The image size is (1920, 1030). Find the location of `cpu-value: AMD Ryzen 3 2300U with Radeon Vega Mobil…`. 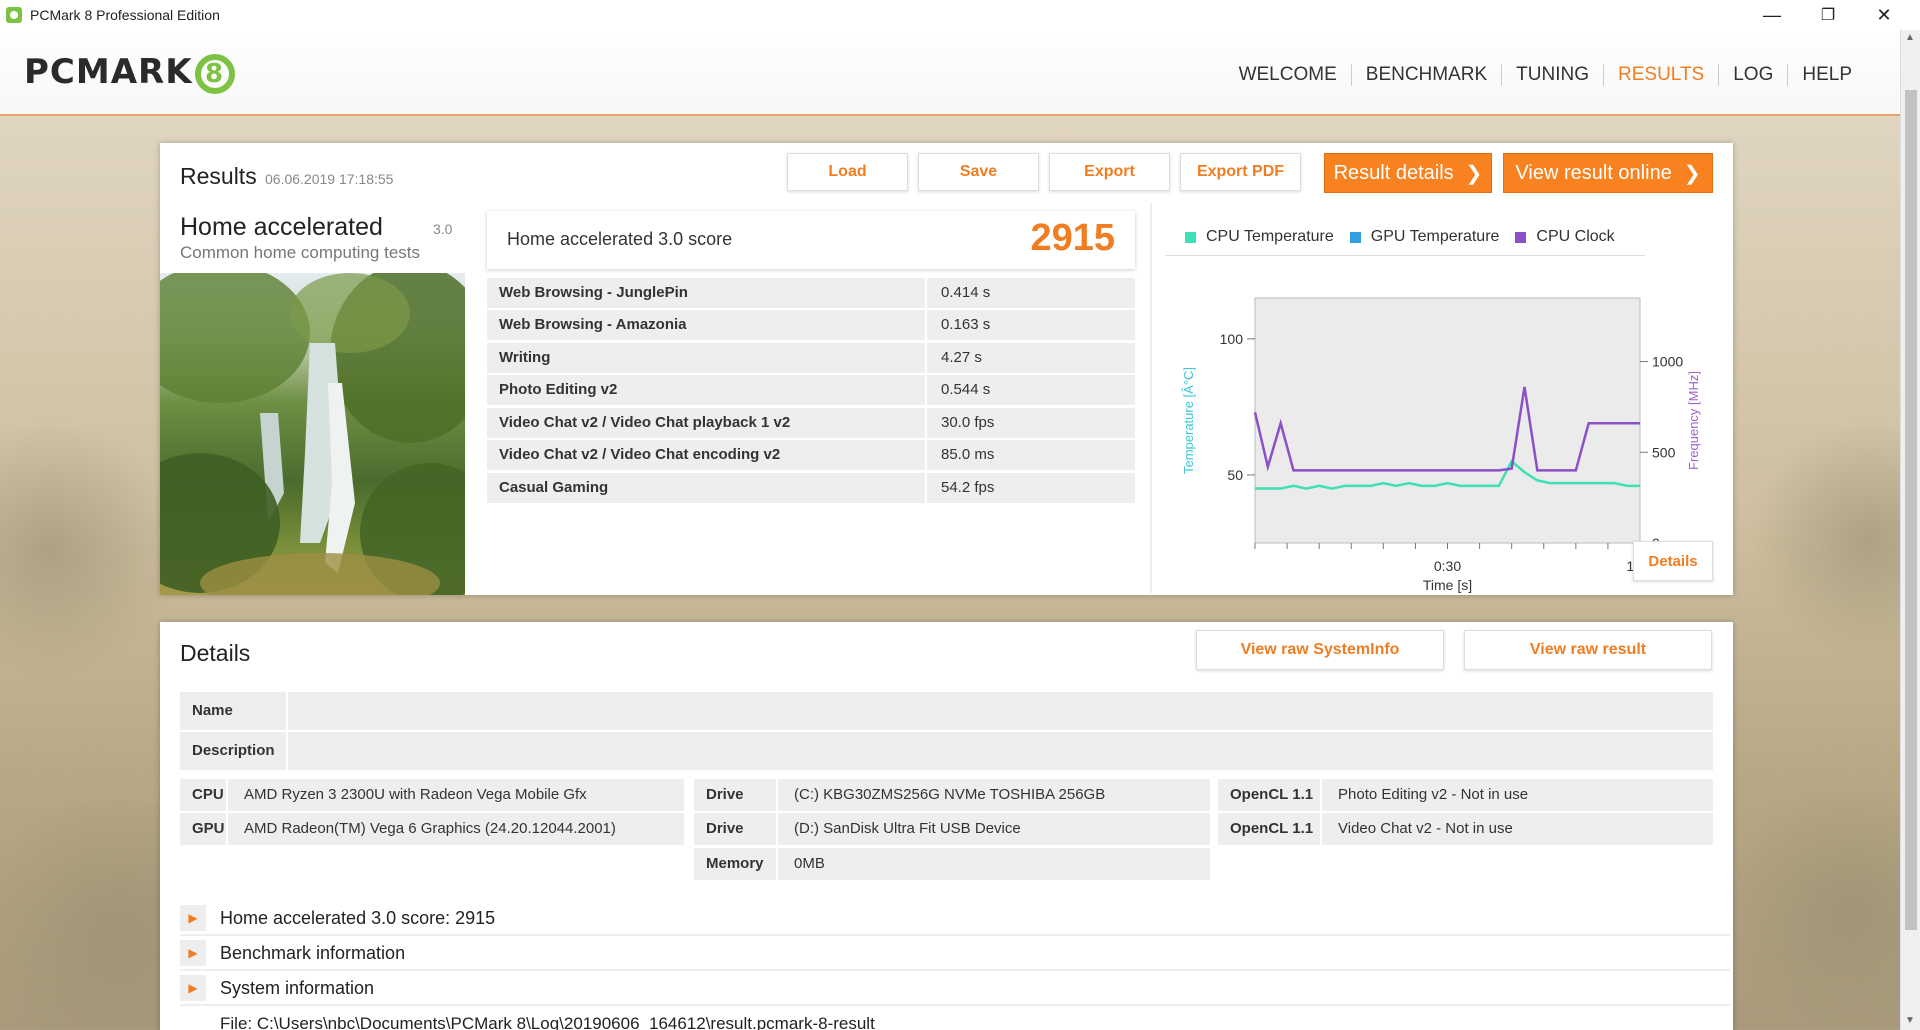

cpu-value: AMD Ryzen 3 2300U with Radeon Vega Mobil… is located at coordinates (415, 794).